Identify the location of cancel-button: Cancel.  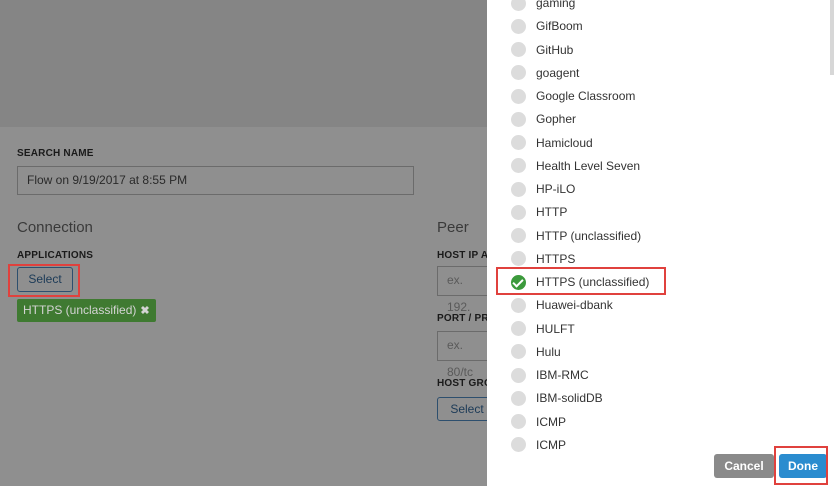
(744, 466).